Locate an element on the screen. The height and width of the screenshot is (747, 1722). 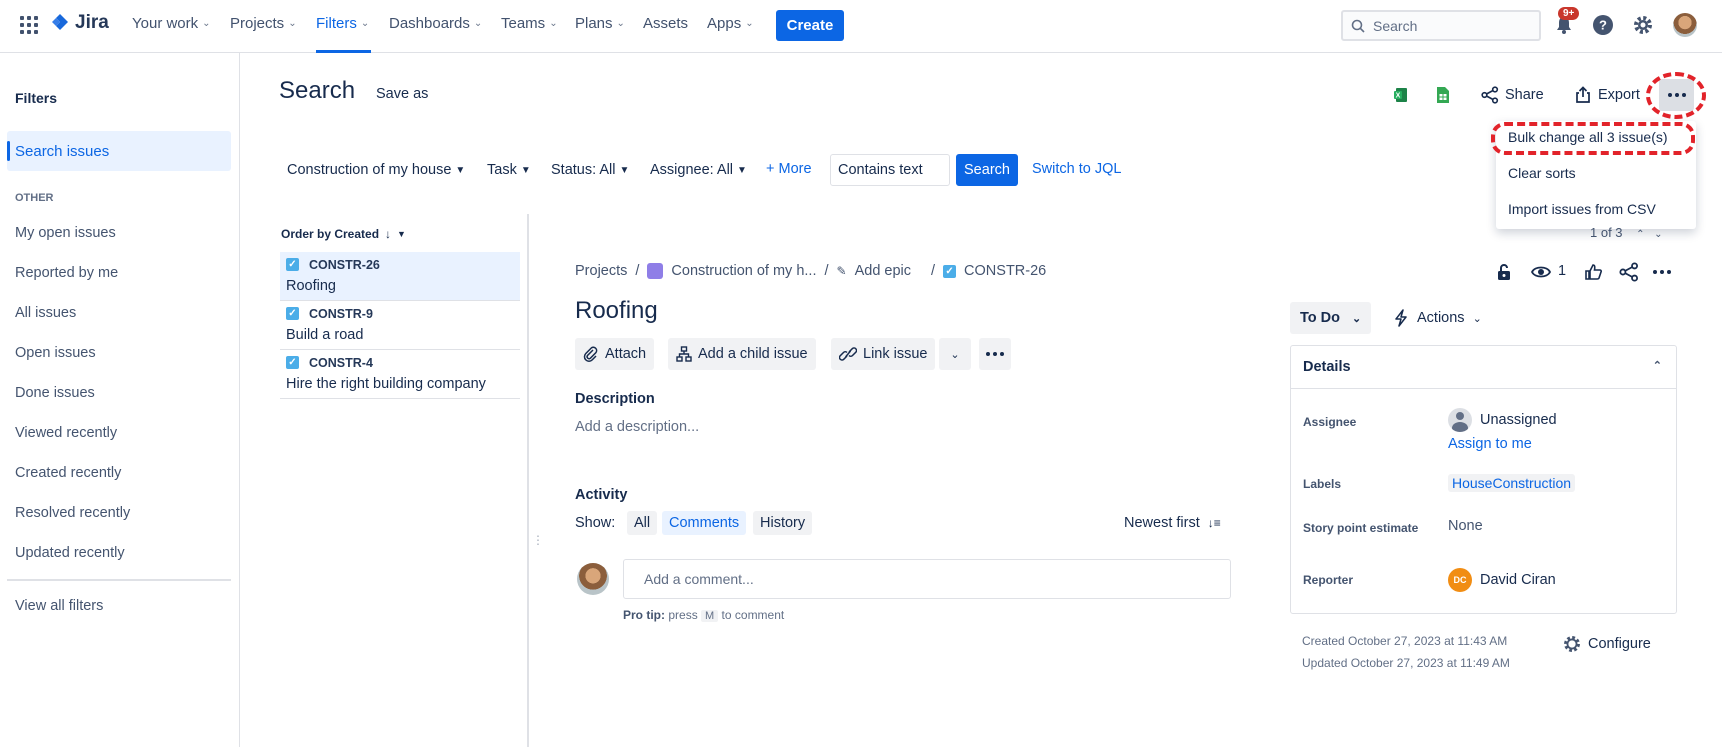
issue-more-icon is located at coordinates (1662, 272).